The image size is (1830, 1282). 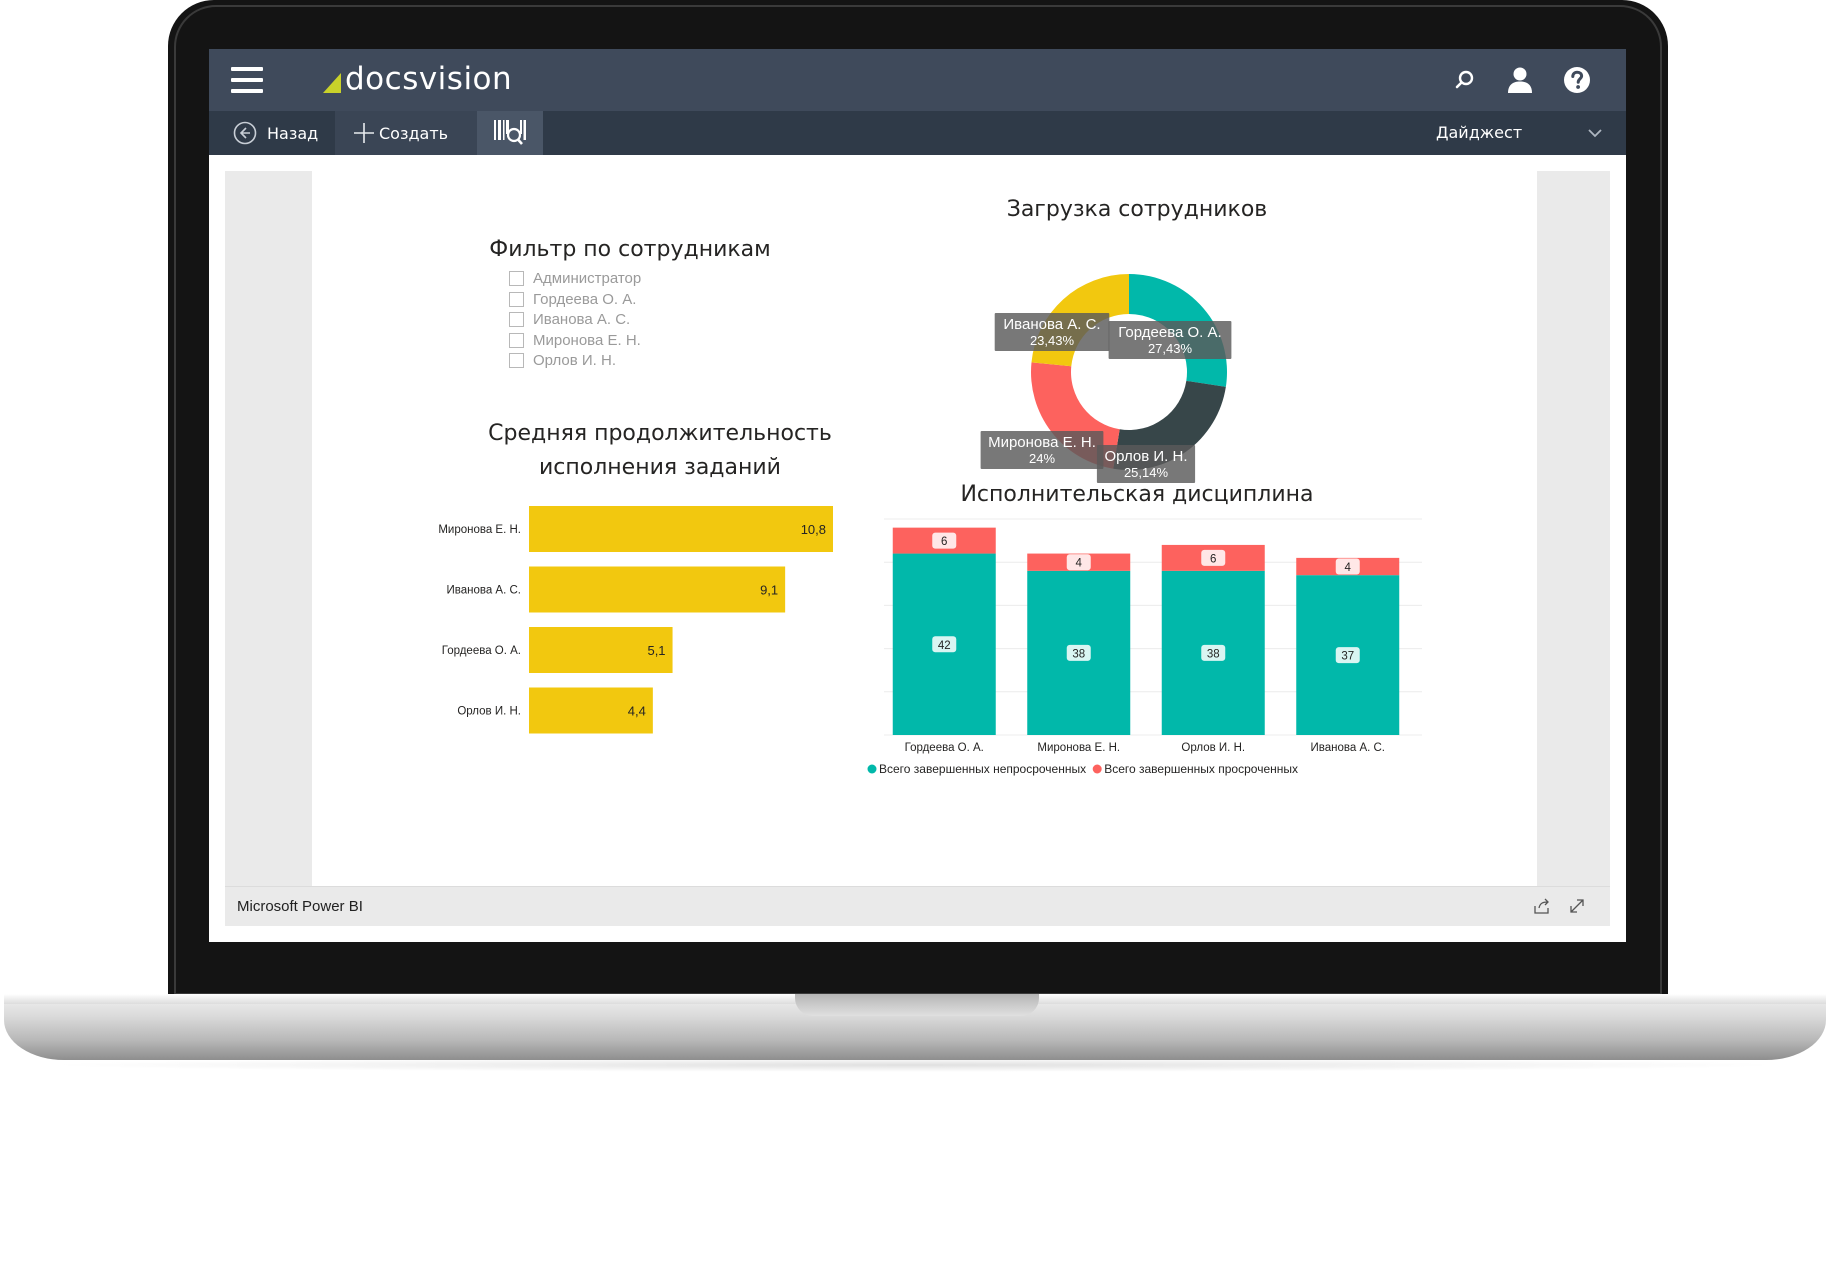 What do you see at coordinates (1146, 472) in the screenshot?
I see `donut-value-label: 25,14%` at bounding box center [1146, 472].